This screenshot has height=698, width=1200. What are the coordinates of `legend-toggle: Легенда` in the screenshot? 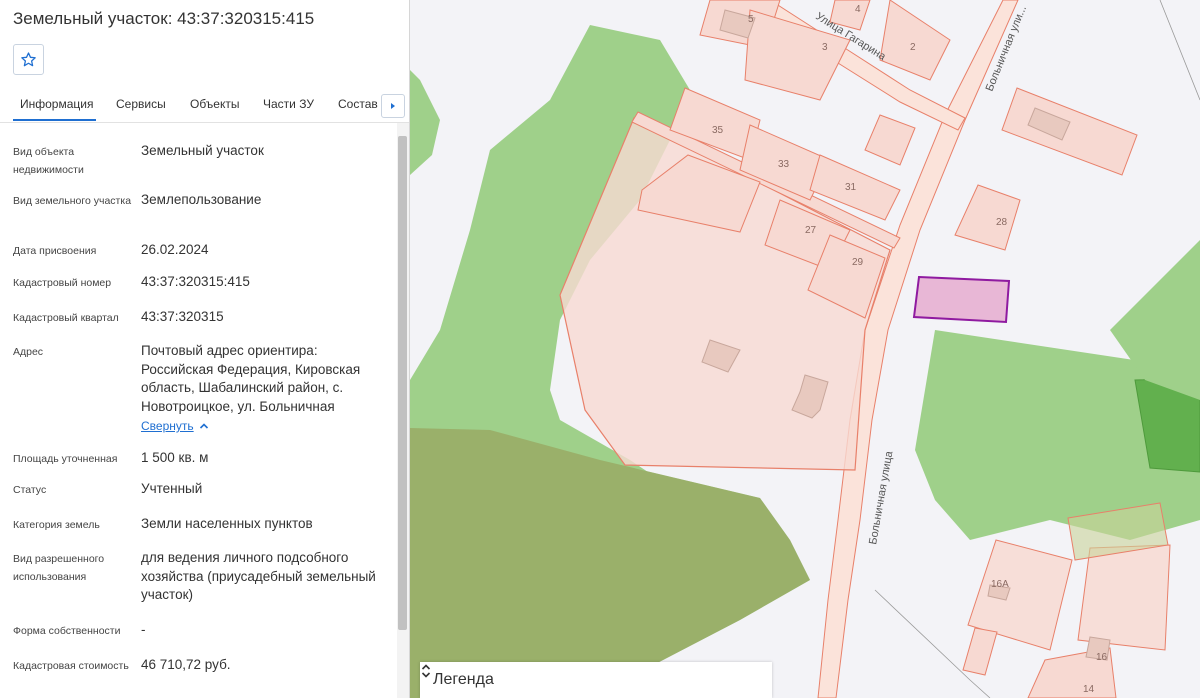 It's located at (596, 680).